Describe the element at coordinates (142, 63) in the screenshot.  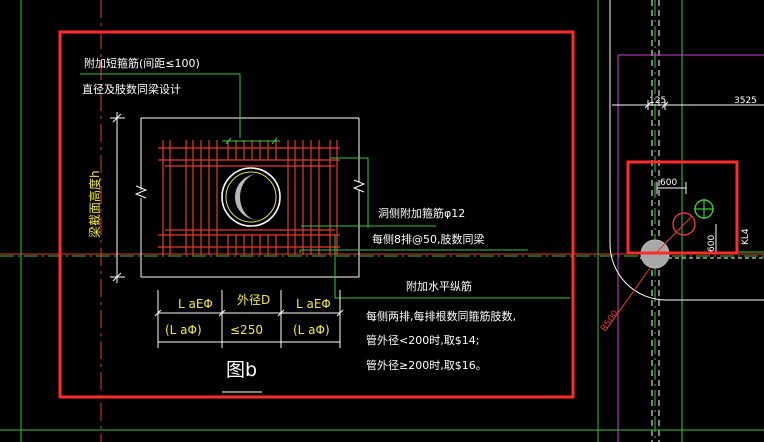
I see `note-stirrup-title: 附加短箍筋(间距≤100)` at that location.